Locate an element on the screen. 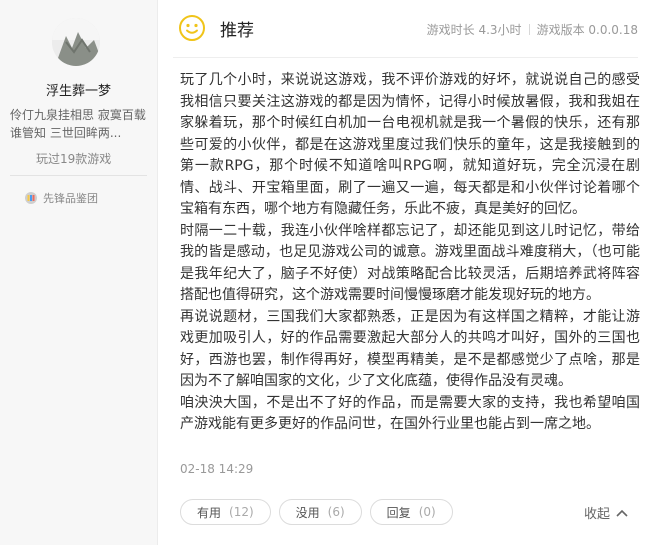 The height and width of the screenshot is (545, 650). badge-label: 先锋品鉴团 is located at coordinates (70, 198).